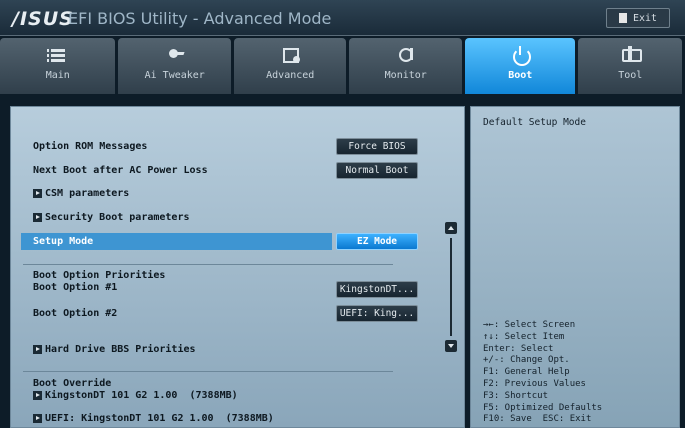 Image resolution: width=685 pixels, height=428 pixels. I want to click on tab-label: Main, so click(57, 75).